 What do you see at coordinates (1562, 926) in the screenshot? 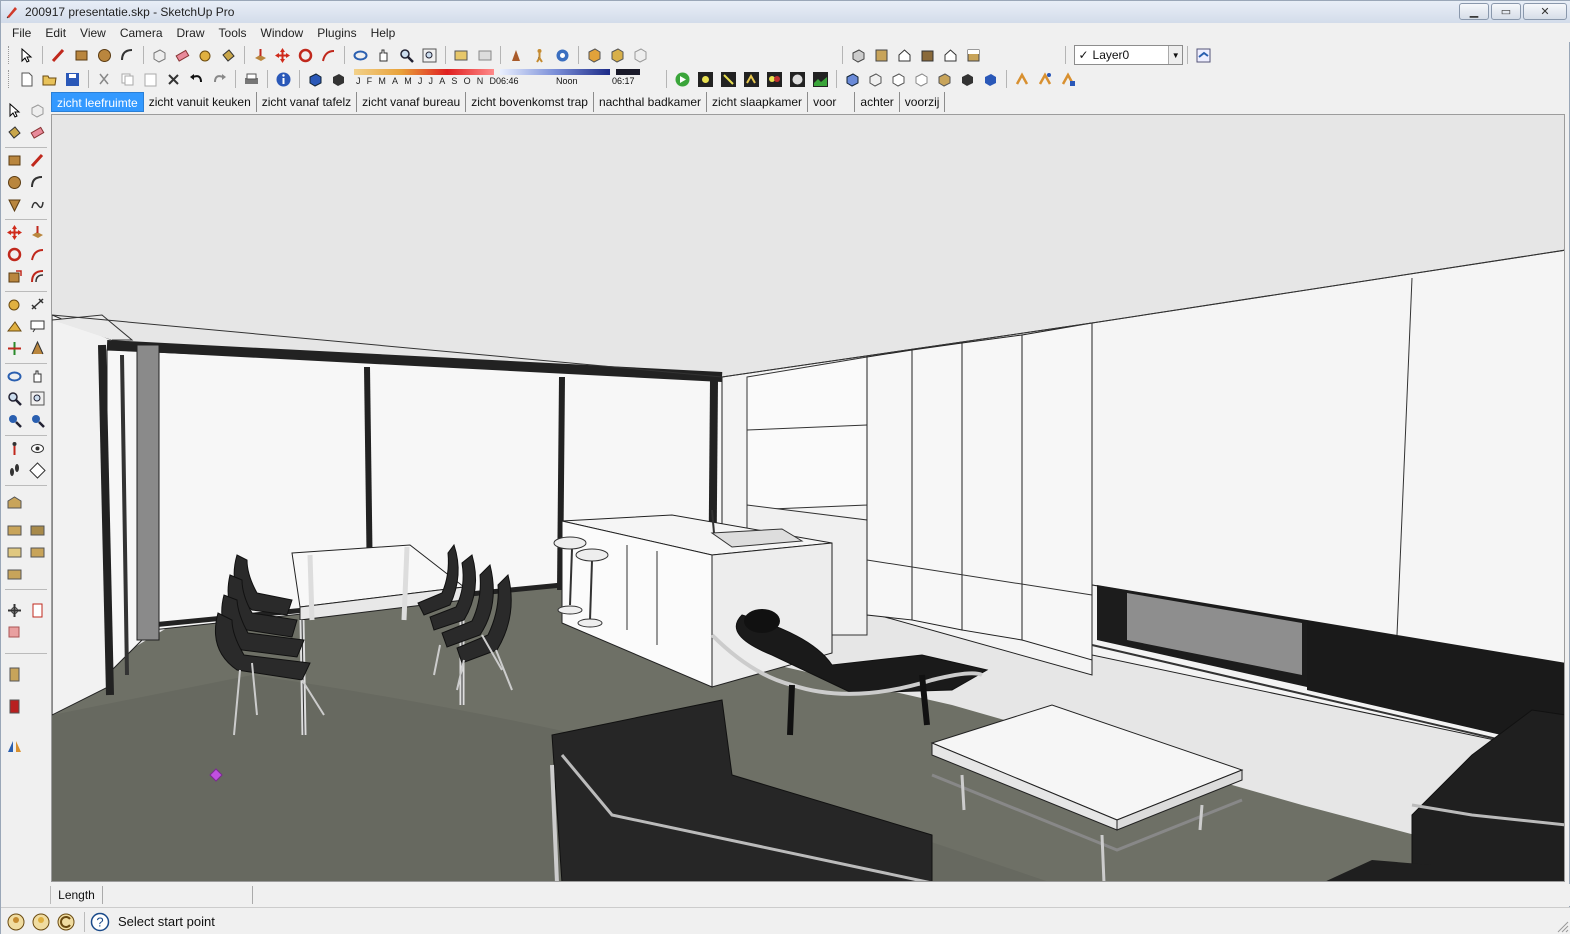
I see `resize-grip-icon` at bounding box center [1562, 926].